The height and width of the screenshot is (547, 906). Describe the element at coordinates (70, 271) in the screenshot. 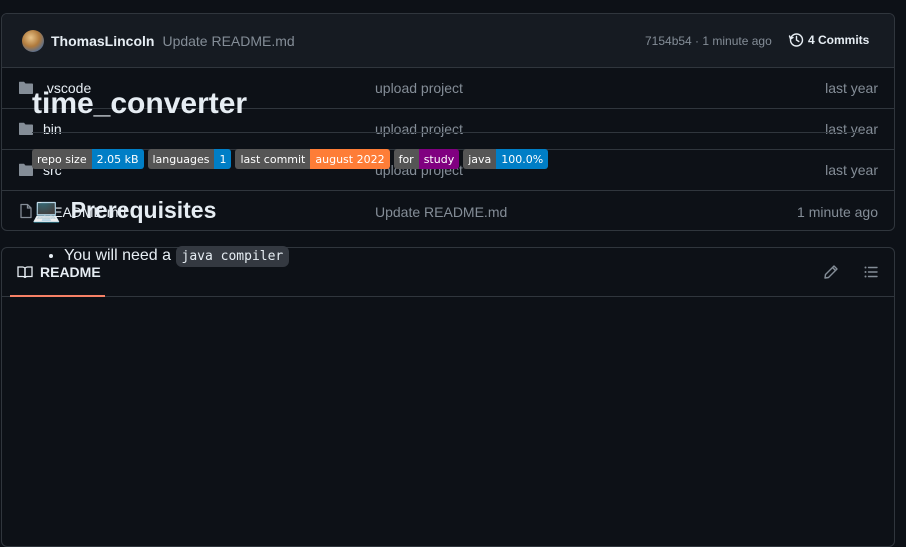

I see `tab-readme-label: README` at that location.